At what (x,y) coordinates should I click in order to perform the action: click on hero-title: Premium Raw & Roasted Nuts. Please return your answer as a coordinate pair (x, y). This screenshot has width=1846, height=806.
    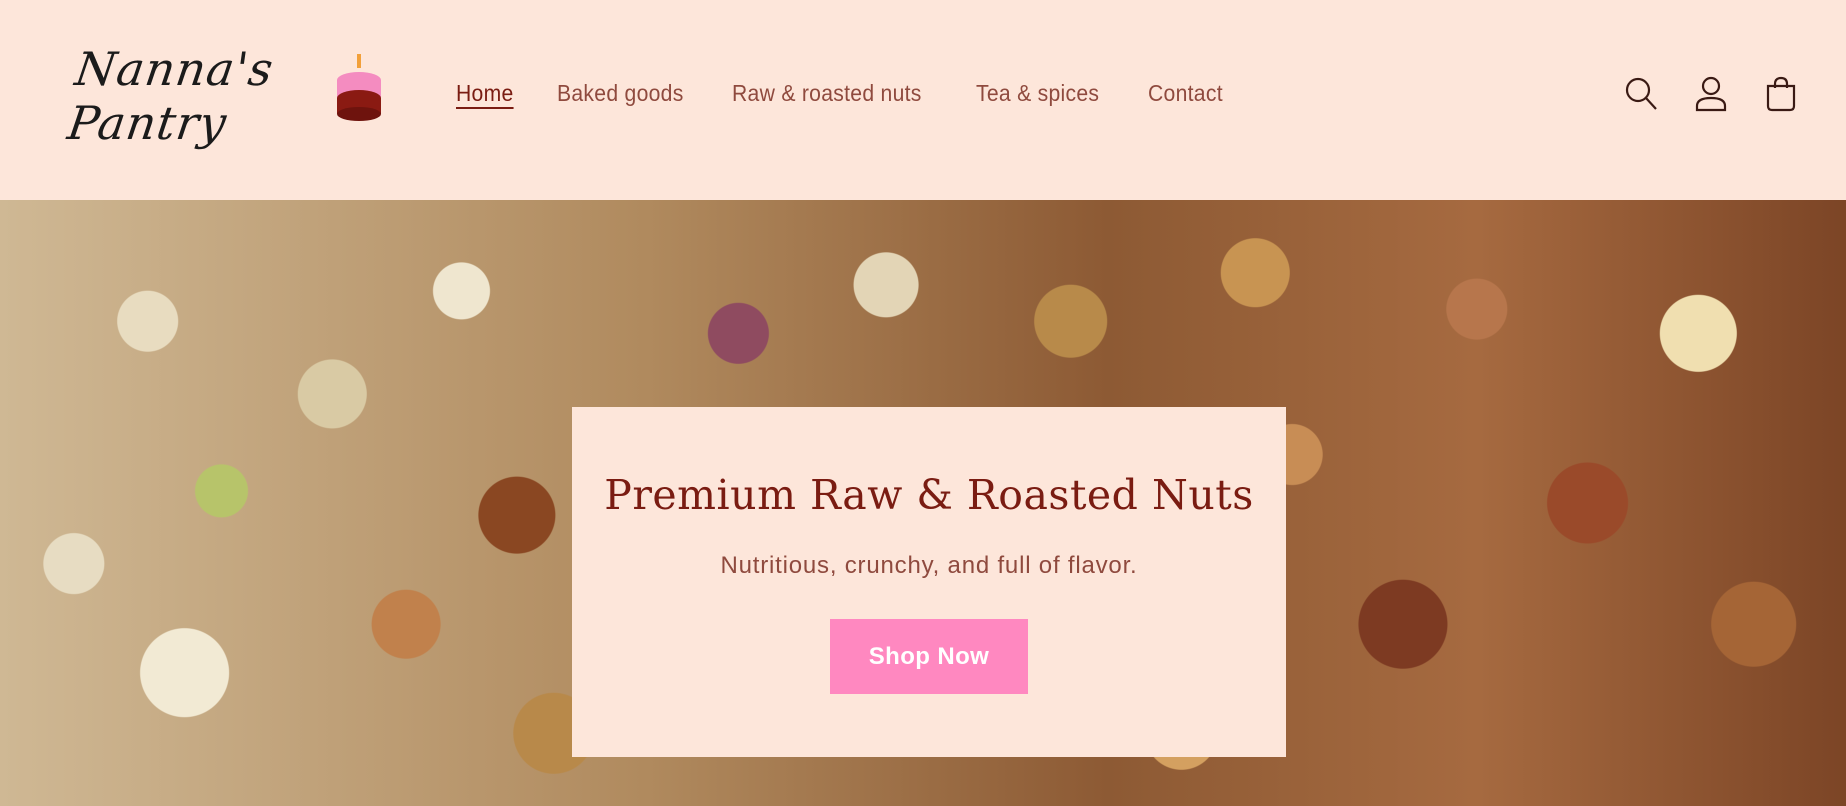
    Looking at the image, I should click on (929, 495).